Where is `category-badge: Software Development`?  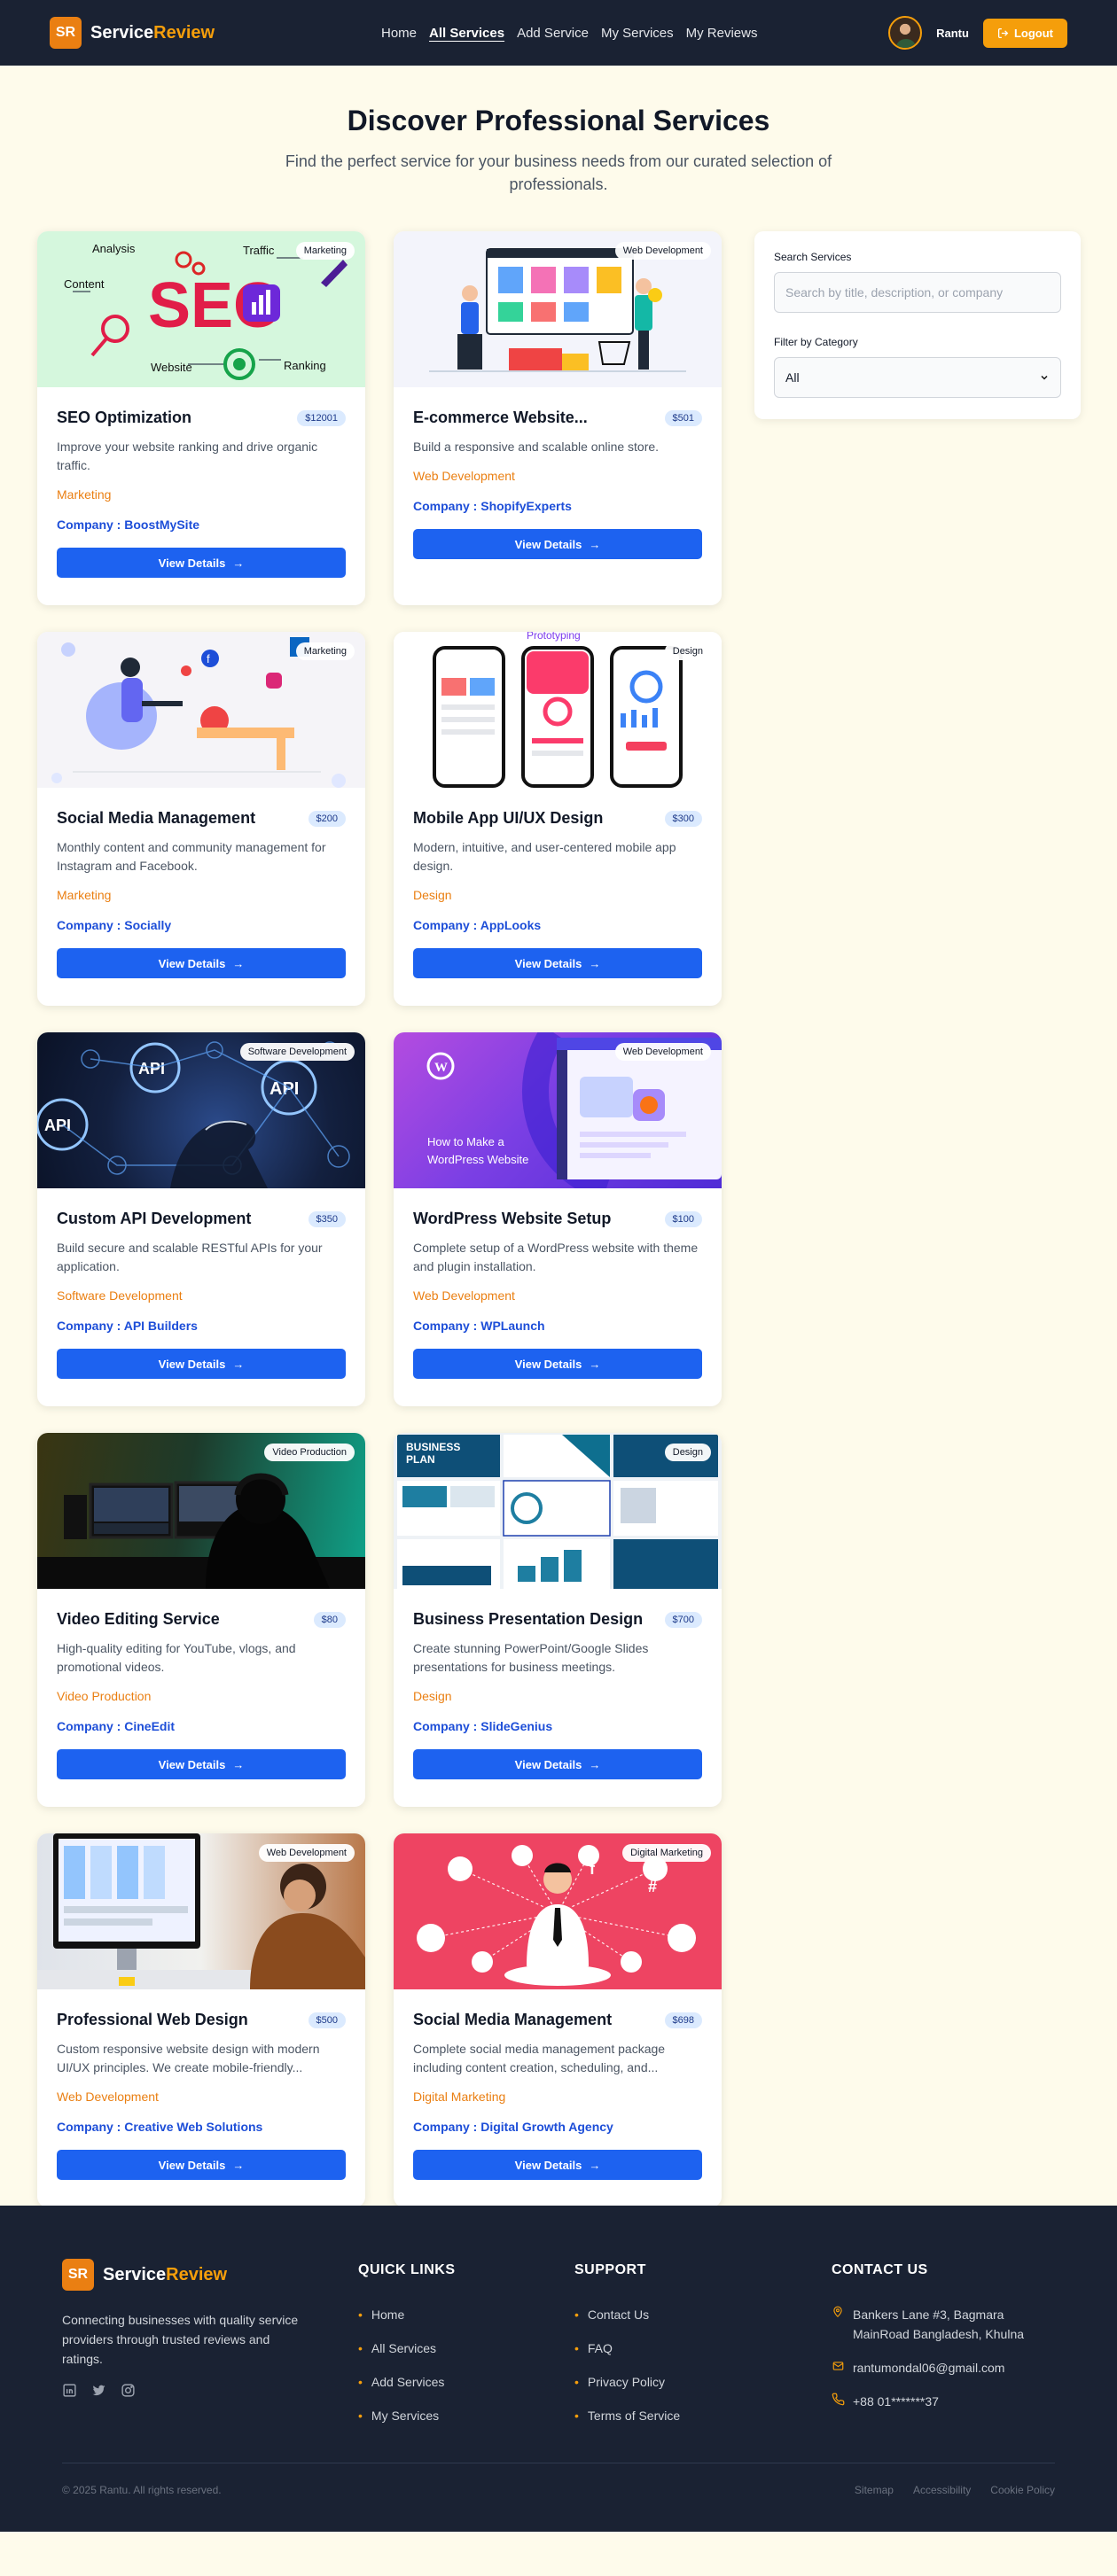 category-badge: Software Development is located at coordinates (297, 1052).